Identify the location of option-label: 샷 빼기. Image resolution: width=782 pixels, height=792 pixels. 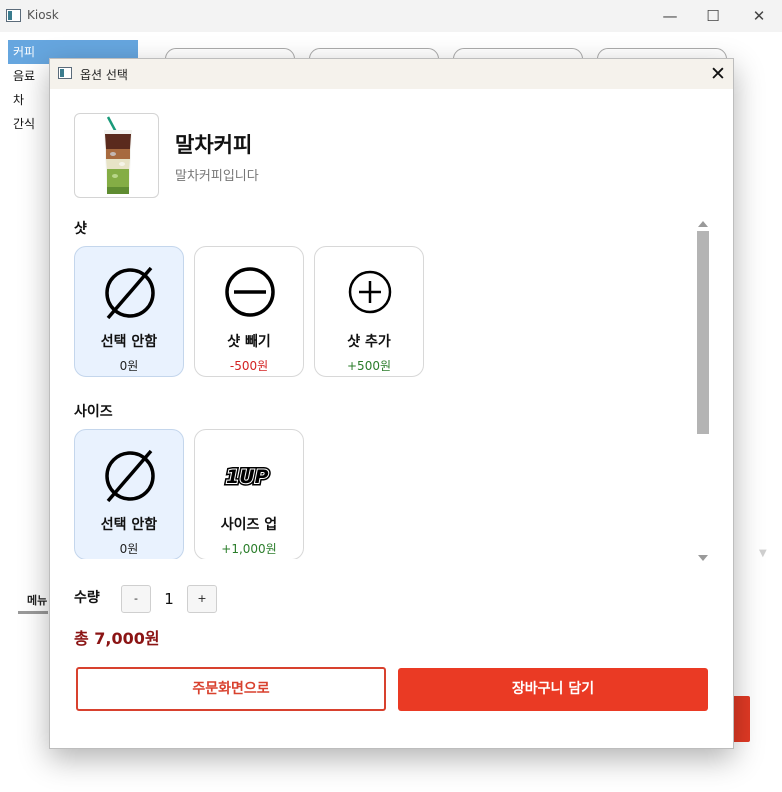
(249, 342).